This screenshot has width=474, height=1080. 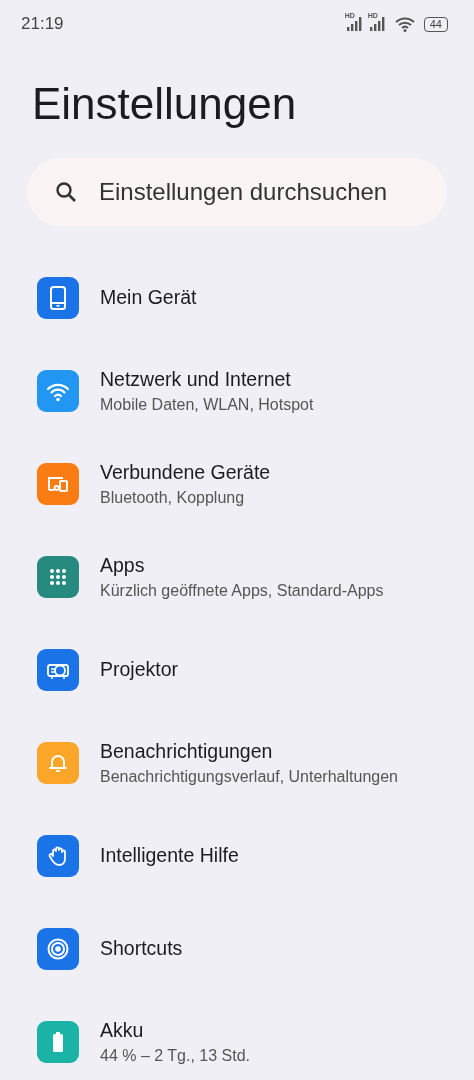 I want to click on item-subtitle: Bluetooth, Kopplung, so click(x=173, y=497).